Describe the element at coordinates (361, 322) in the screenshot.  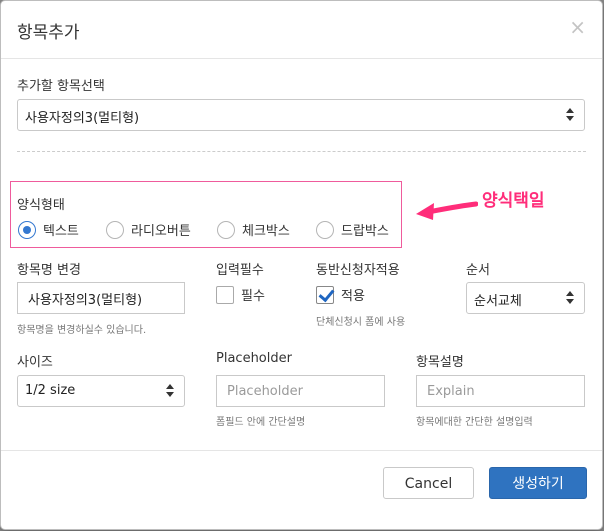
I see `companion-help: 단체신청시 폼에 사용` at that location.